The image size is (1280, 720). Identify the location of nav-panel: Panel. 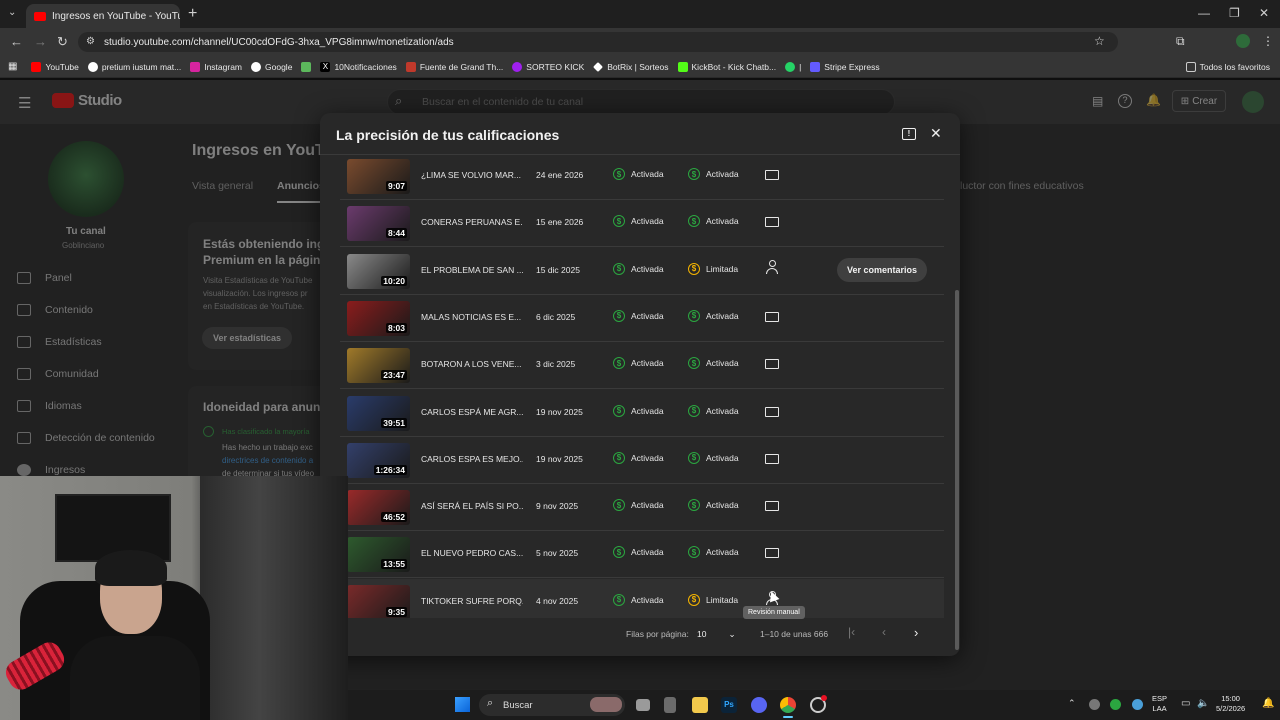
(44, 278).